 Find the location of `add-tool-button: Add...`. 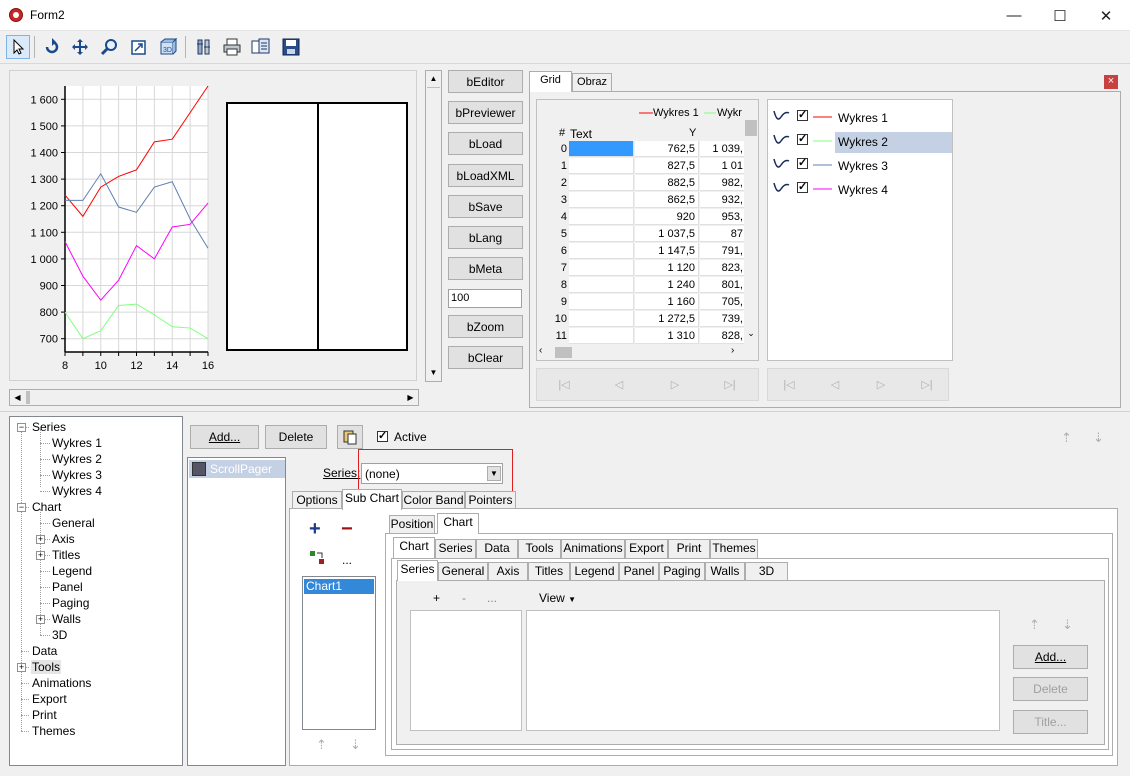

add-tool-button: Add... is located at coordinates (224, 437).